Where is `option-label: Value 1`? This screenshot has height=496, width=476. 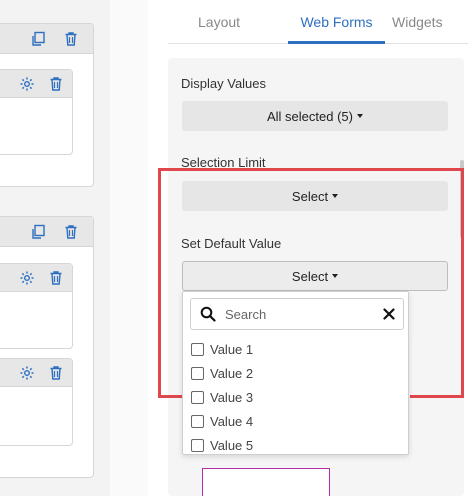 option-label: Value 1 is located at coordinates (232, 349).